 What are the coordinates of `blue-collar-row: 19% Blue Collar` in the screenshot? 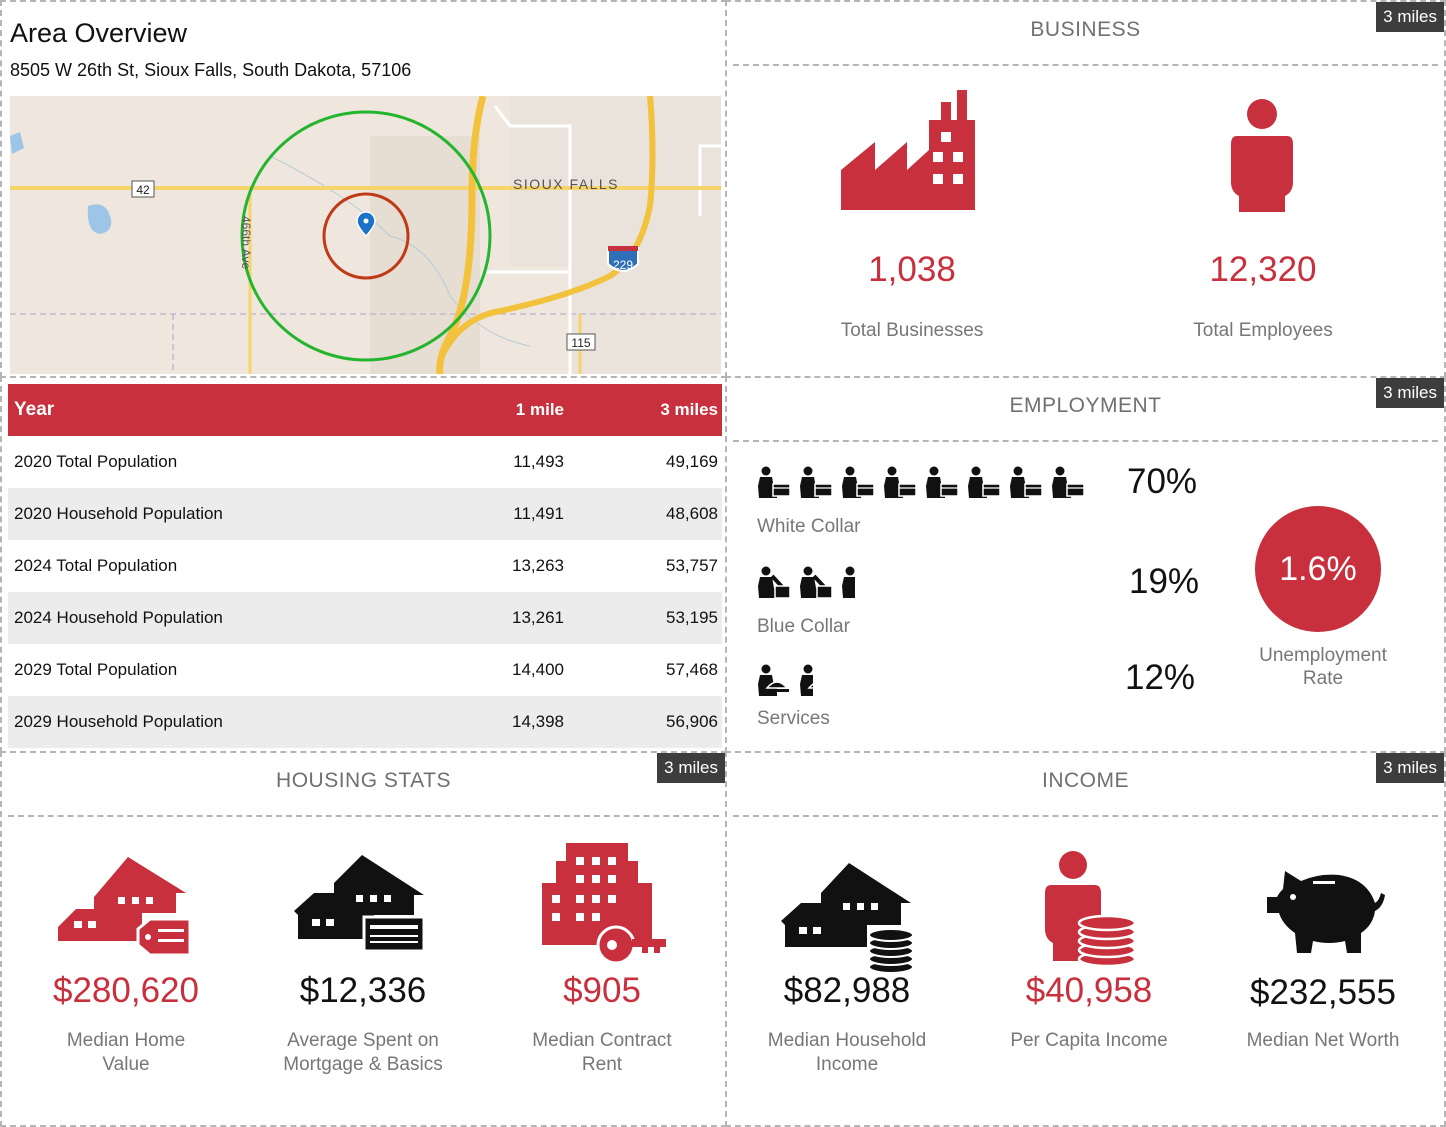 It's located at (982, 599).